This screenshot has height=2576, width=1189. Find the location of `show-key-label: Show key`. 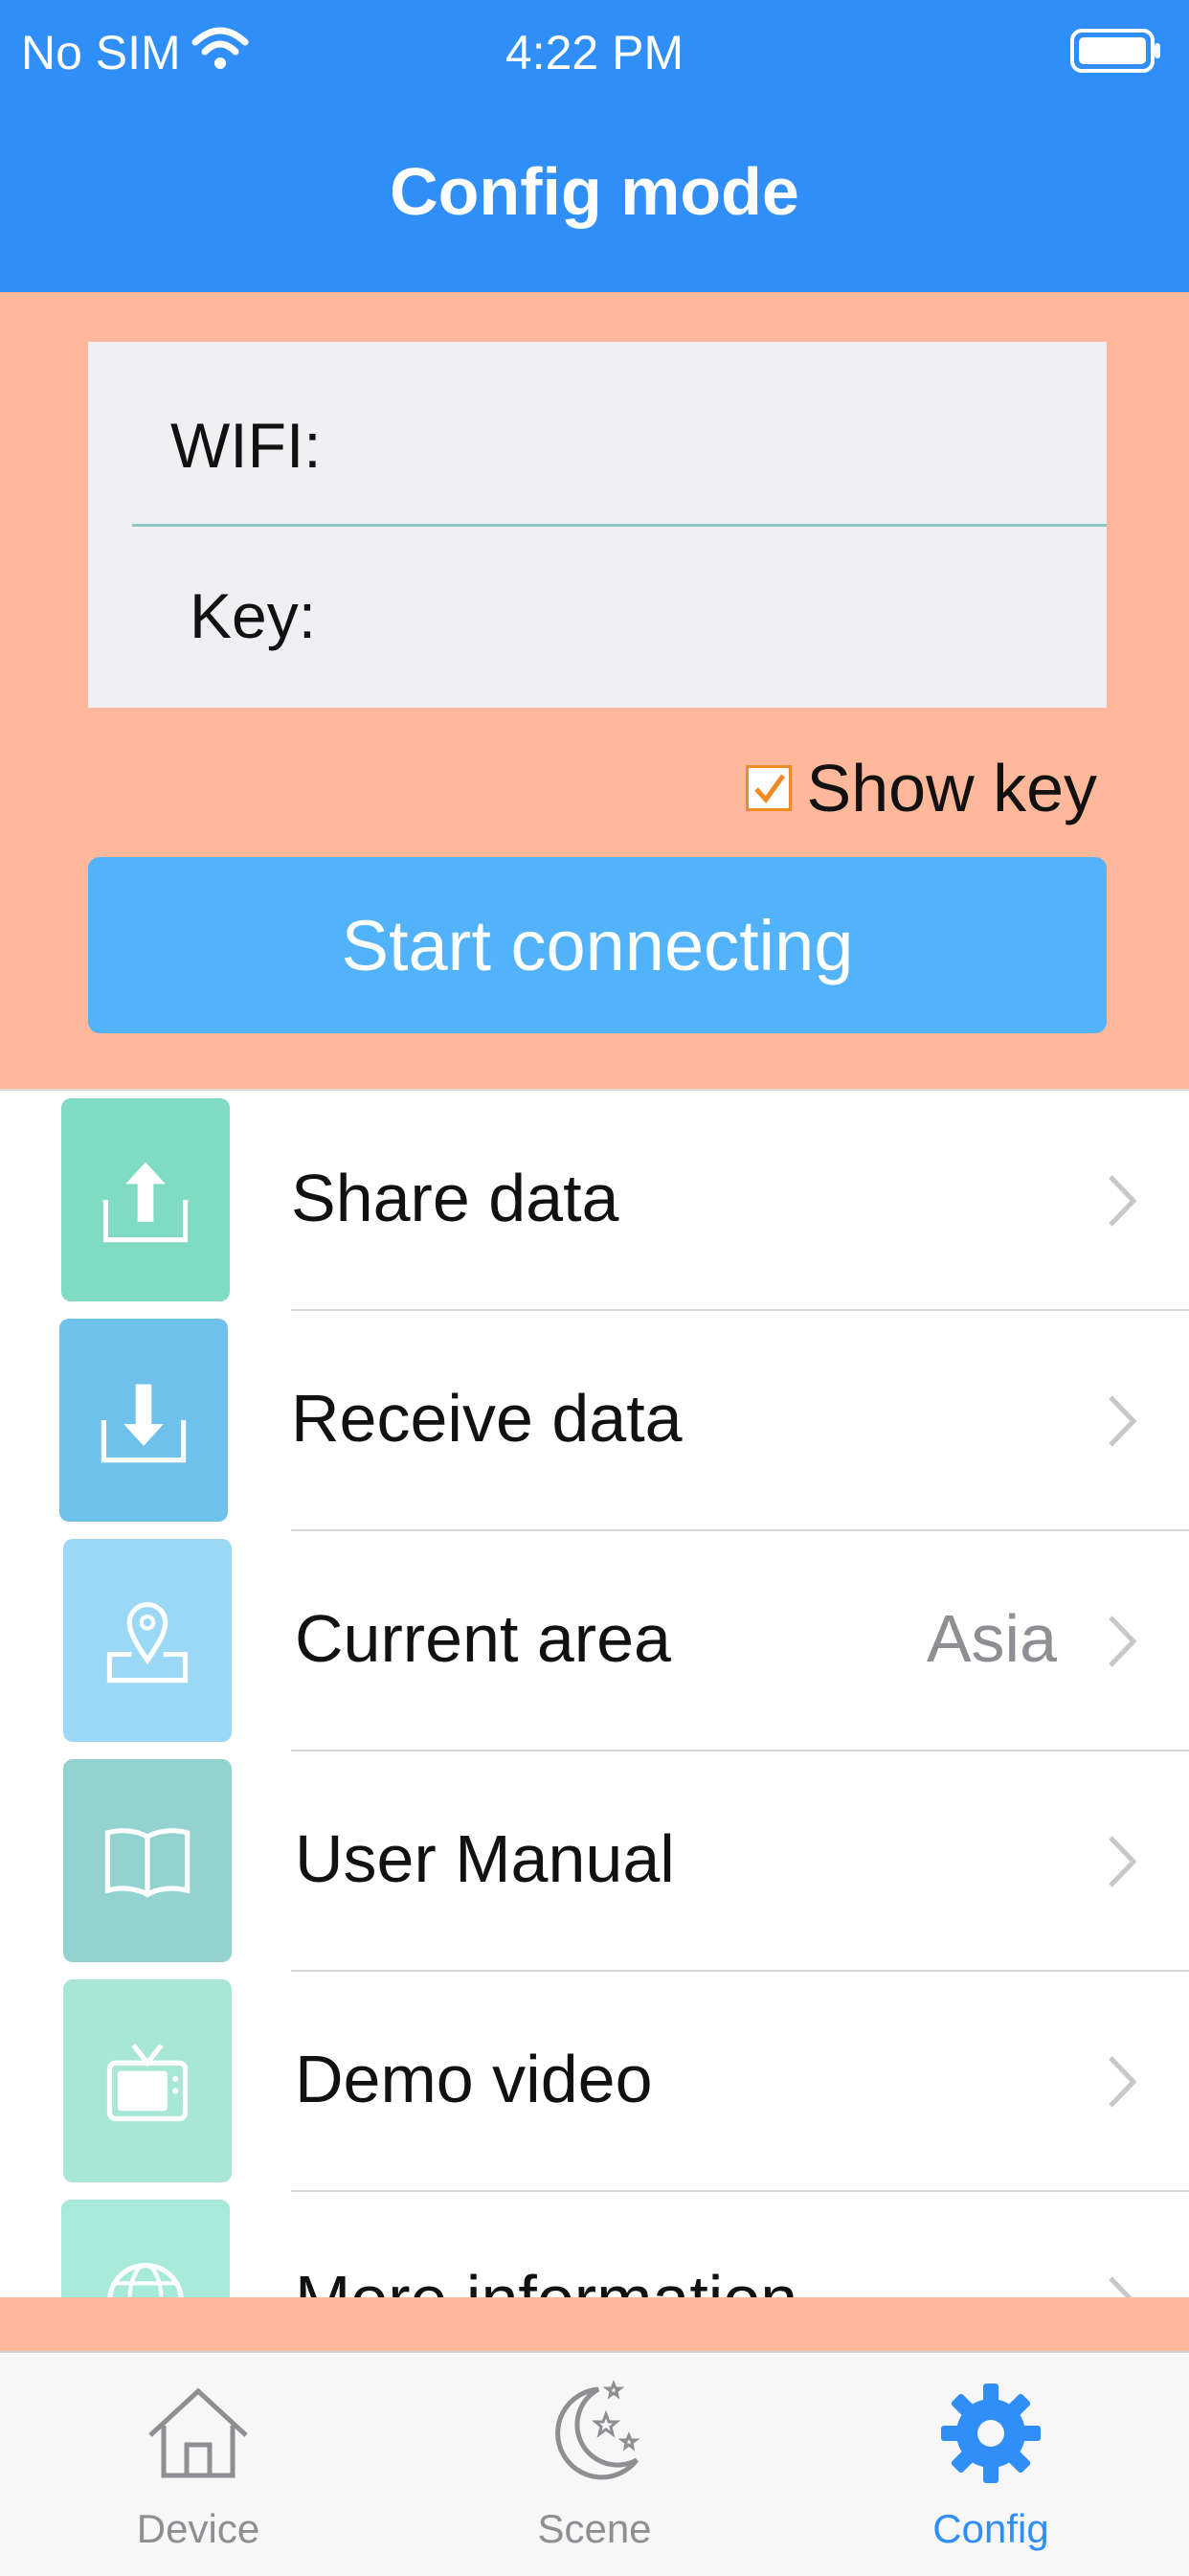

show-key-label: Show key is located at coordinates (951, 788).